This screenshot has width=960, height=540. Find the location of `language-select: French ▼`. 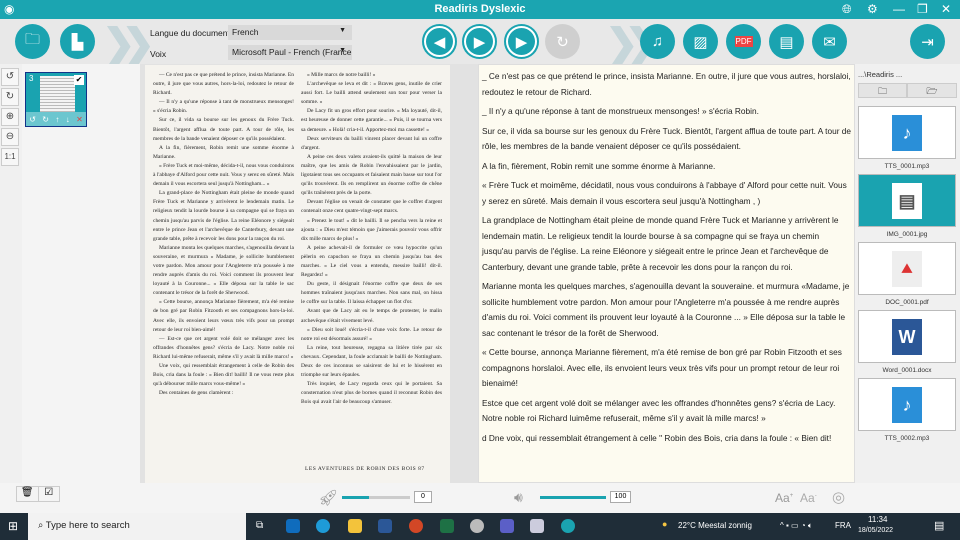

language-select: French ▼ is located at coordinates (290, 32).